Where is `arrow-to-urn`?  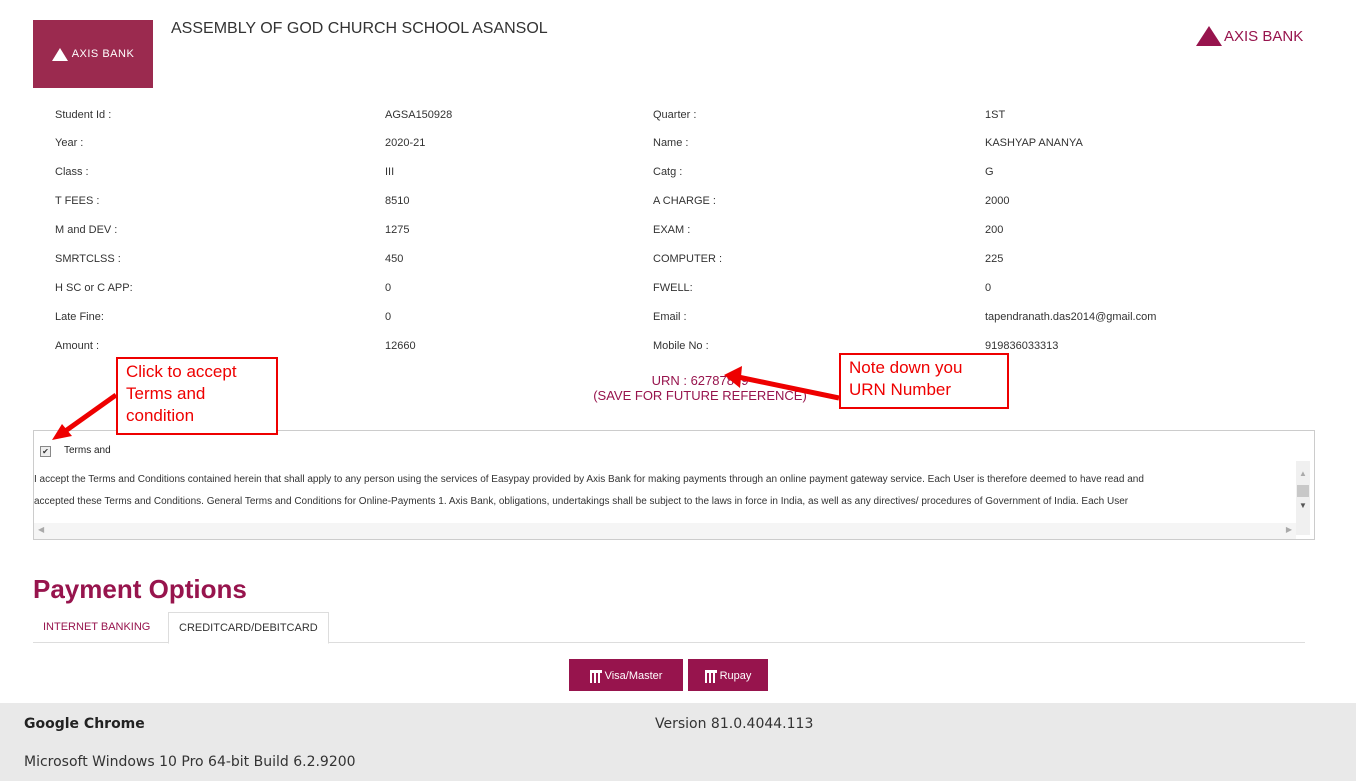 arrow-to-urn is located at coordinates (788, 387).